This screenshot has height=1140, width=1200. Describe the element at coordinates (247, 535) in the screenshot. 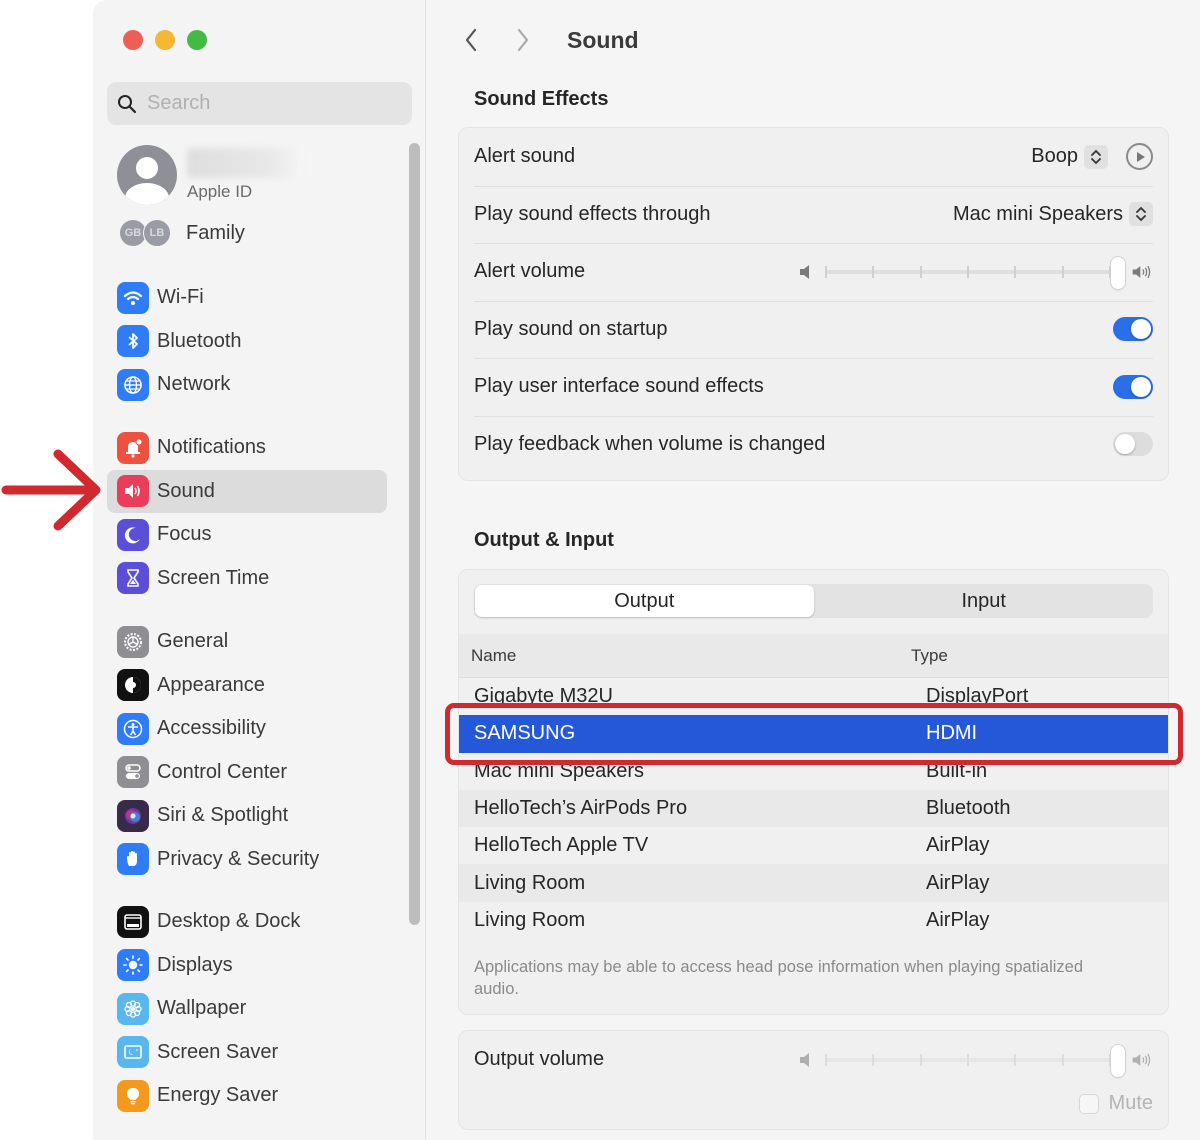

I see `sidebar-item-focus: Focus` at that location.